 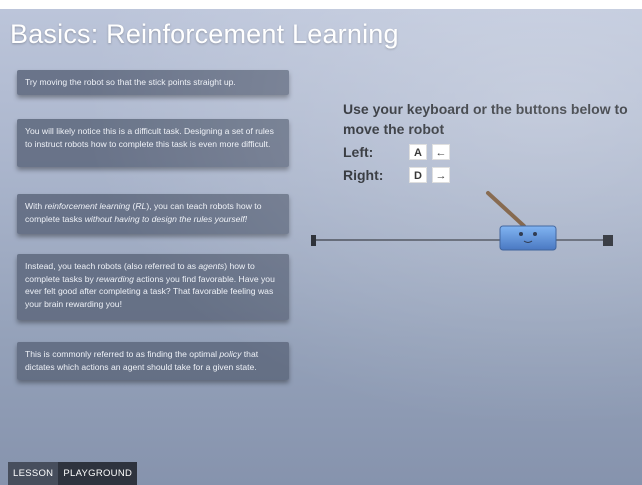 What do you see at coordinates (521, 234) in the screenshot?
I see `robot-eye-left` at bounding box center [521, 234].